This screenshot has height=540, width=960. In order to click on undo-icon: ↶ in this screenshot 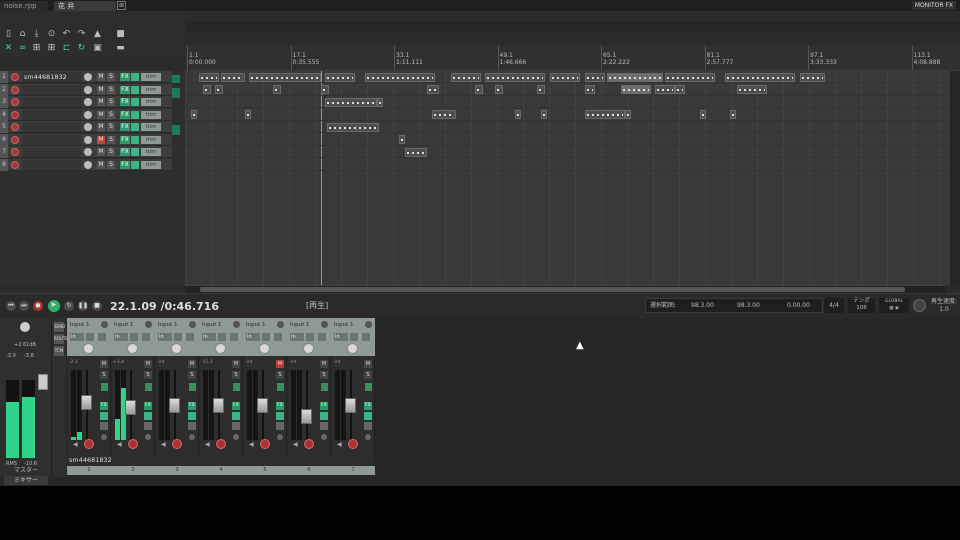, I will do `click(66, 34)`.